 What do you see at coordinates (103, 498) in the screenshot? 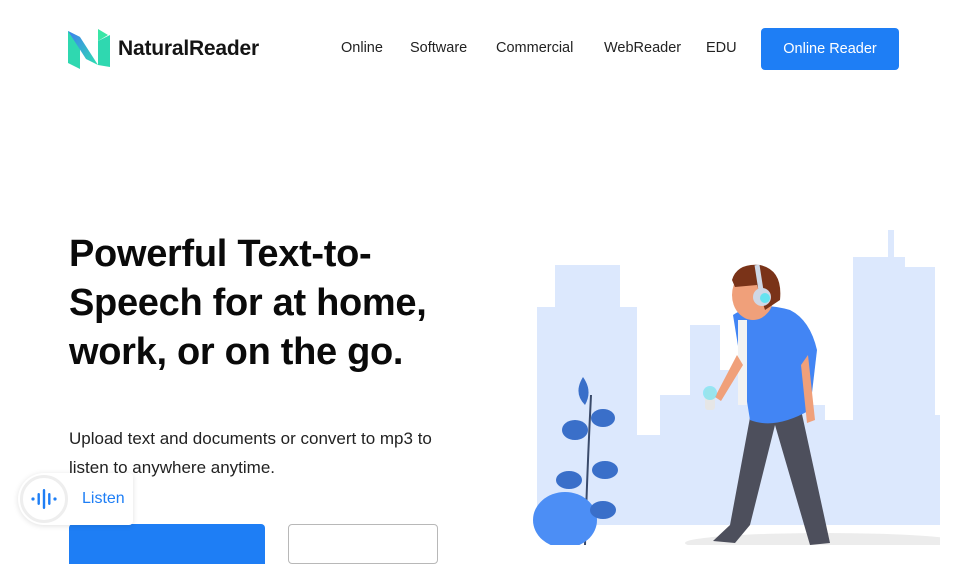
I see `listen-label: Listen` at bounding box center [103, 498].